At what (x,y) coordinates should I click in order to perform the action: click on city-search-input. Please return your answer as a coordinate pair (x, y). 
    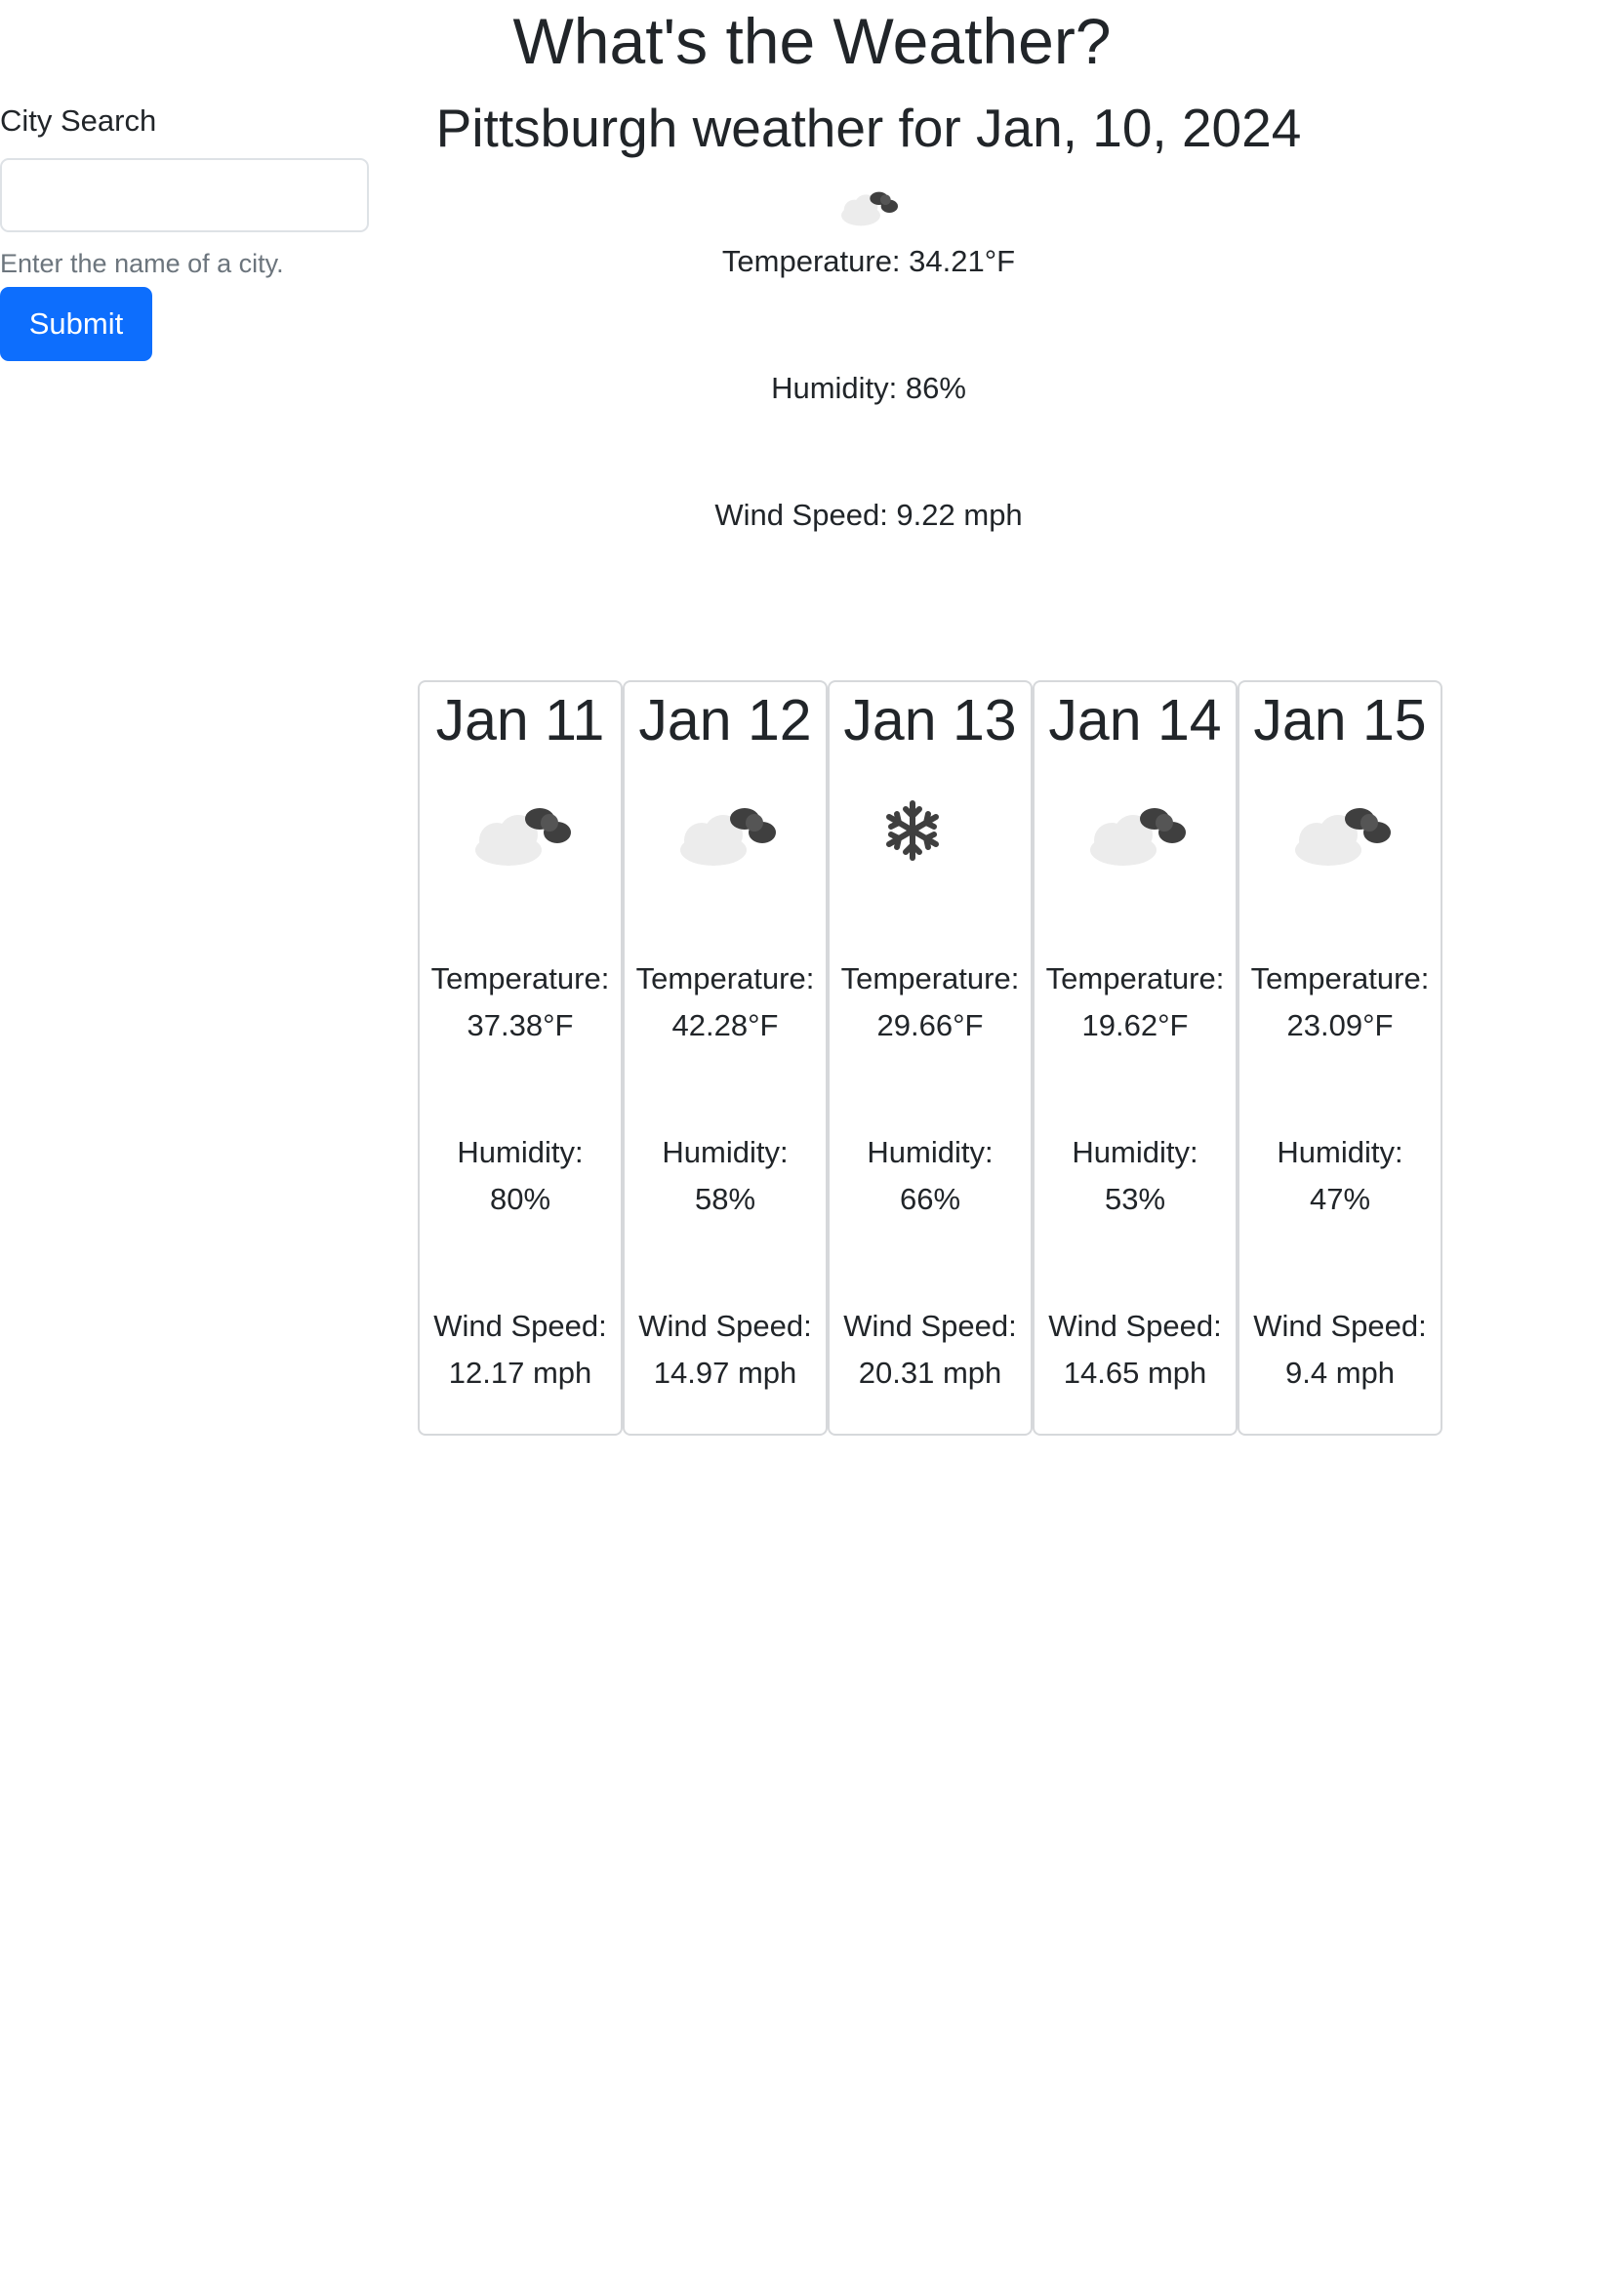
    Looking at the image, I should click on (185, 195).